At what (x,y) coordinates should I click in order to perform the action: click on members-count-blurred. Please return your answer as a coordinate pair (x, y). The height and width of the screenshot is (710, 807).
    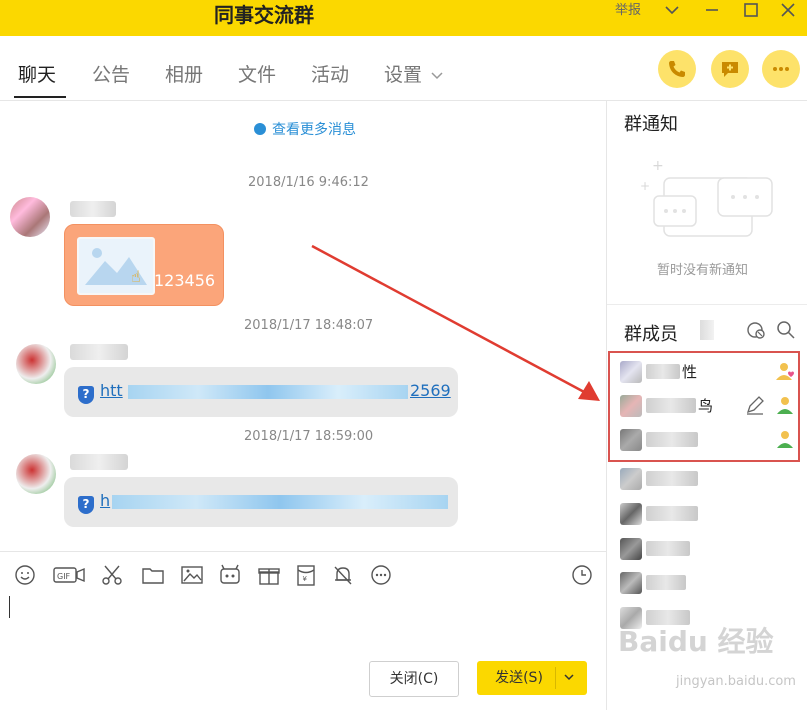
    Looking at the image, I should click on (707, 330).